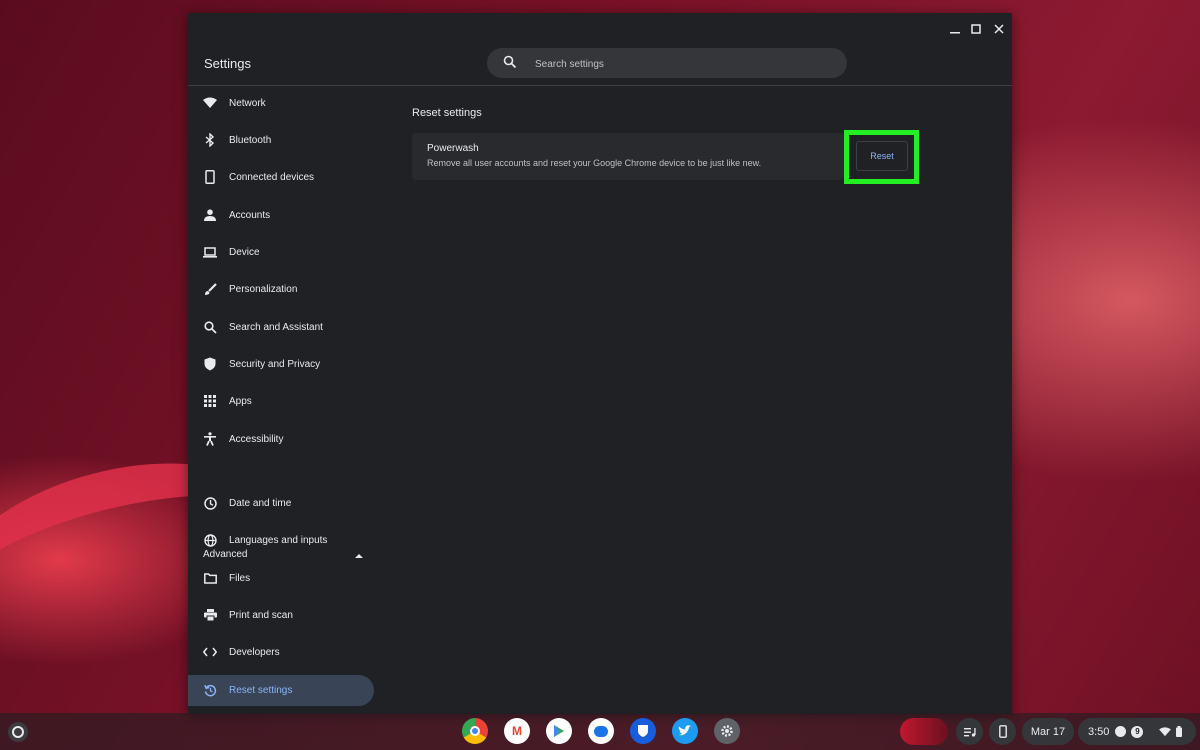 The height and width of the screenshot is (750, 1200). Describe the element at coordinates (247, 103) in the screenshot. I see `sidebar-item-label: Network` at that location.